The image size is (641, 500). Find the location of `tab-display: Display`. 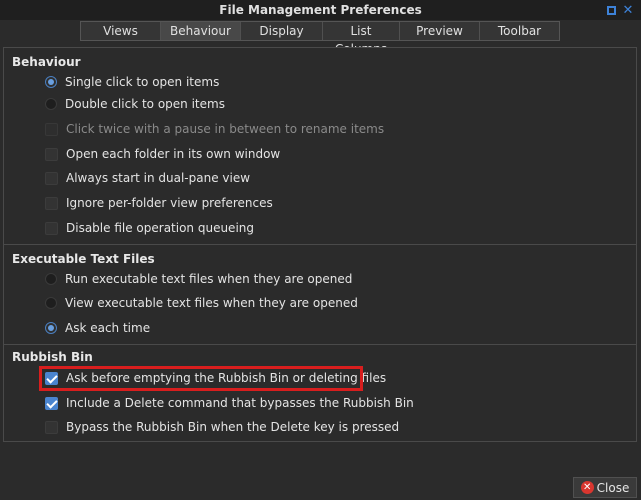

tab-display: Display is located at coordinates (282, 31).